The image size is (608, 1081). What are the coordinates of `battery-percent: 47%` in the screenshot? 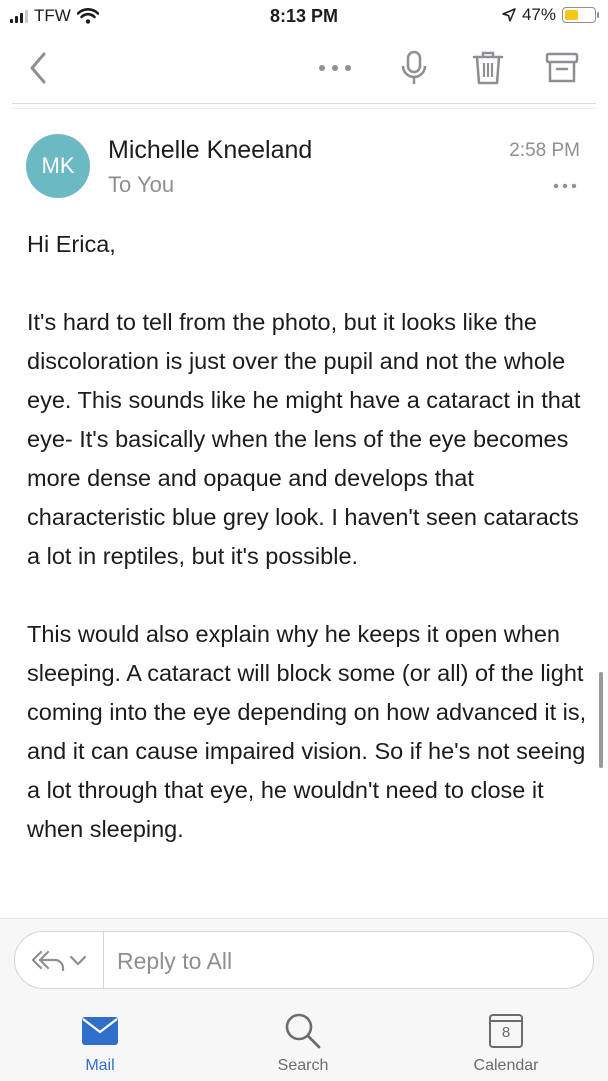 It's located at (538, 14).